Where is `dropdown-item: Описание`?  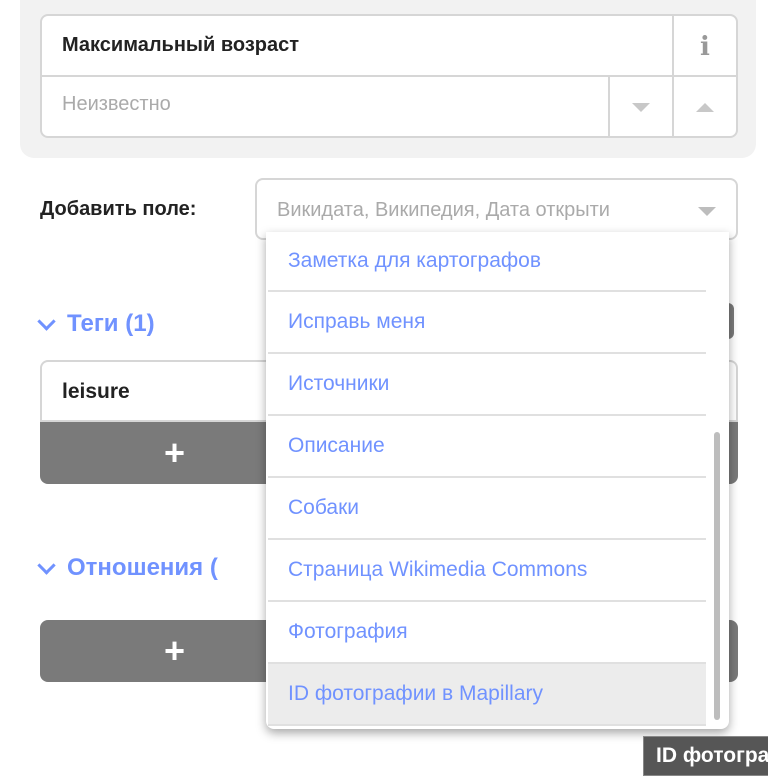 dropdown-item: Описание is located at coordinates (487, 447).